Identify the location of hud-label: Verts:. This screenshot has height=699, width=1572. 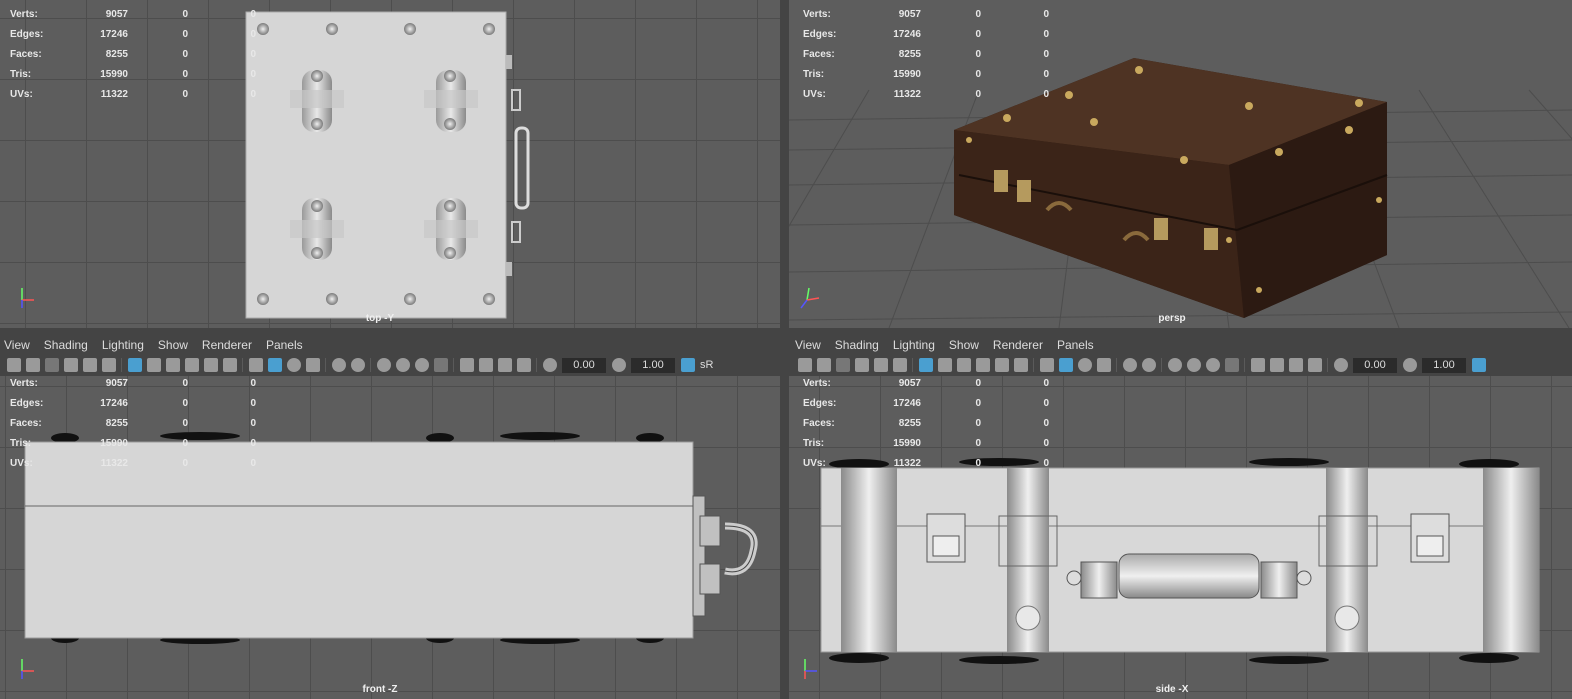
(24, 14).